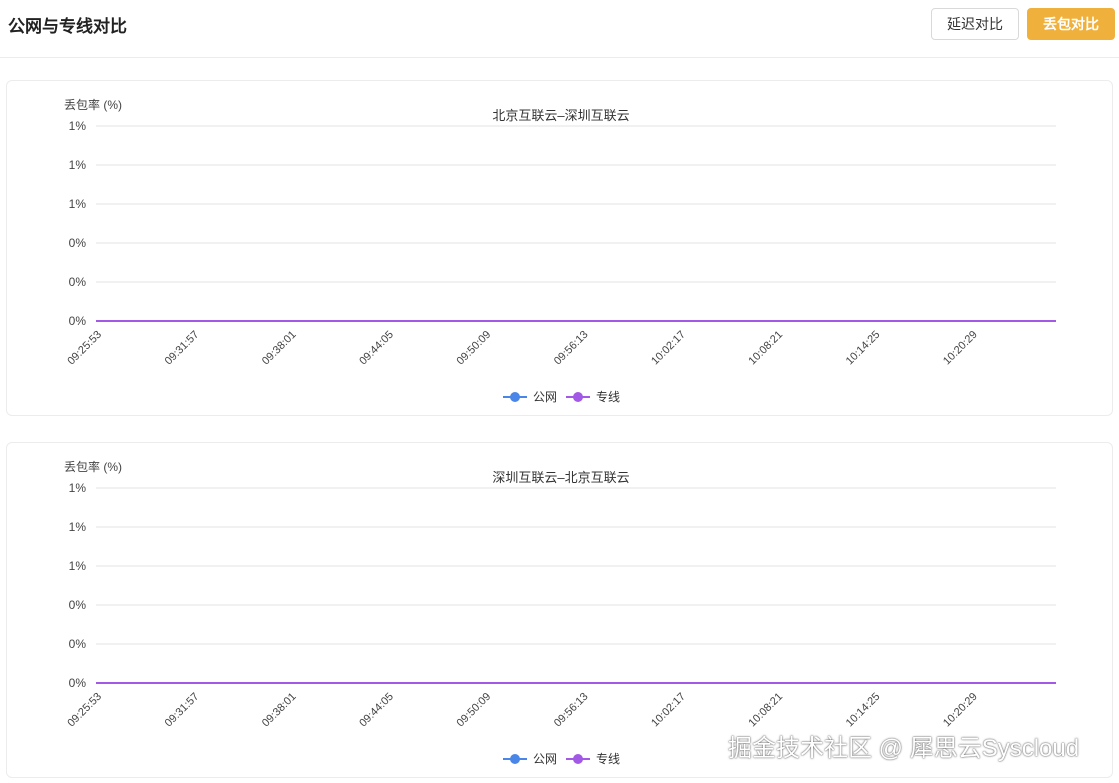 This screenshot has height=783, width=1119. Describe the element at coordinates (560, 115) in the screenshot. I see `chart-title: 北京互联云–深圳互联云` at that location.